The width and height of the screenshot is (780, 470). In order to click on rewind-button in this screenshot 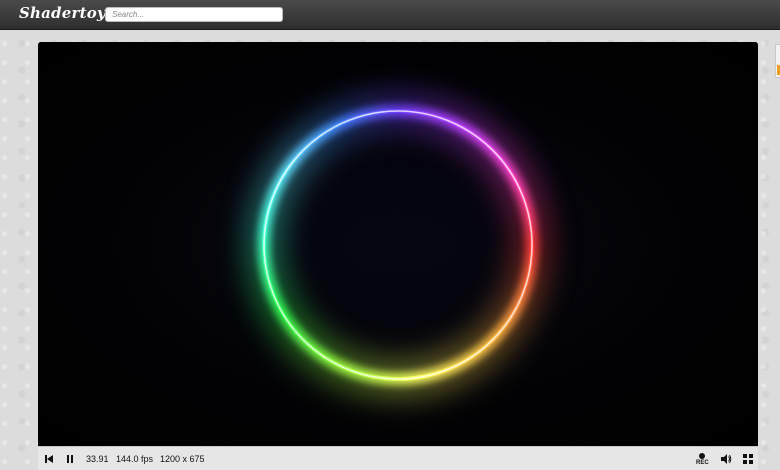, I will do `click(49, 458)`.